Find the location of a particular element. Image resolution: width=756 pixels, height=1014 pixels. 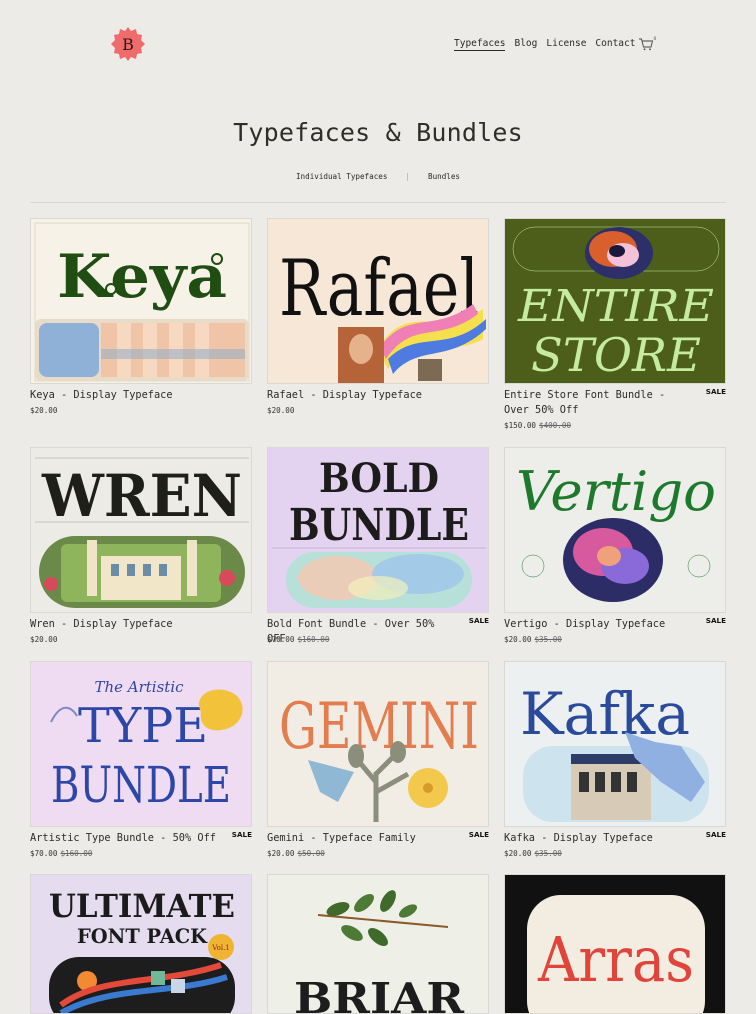

cart-count: 0 is located at coordinates (655, 39).